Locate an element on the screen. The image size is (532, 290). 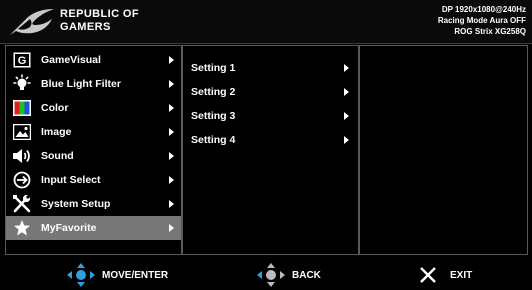
close-icon is located at coordinates (428, 275).